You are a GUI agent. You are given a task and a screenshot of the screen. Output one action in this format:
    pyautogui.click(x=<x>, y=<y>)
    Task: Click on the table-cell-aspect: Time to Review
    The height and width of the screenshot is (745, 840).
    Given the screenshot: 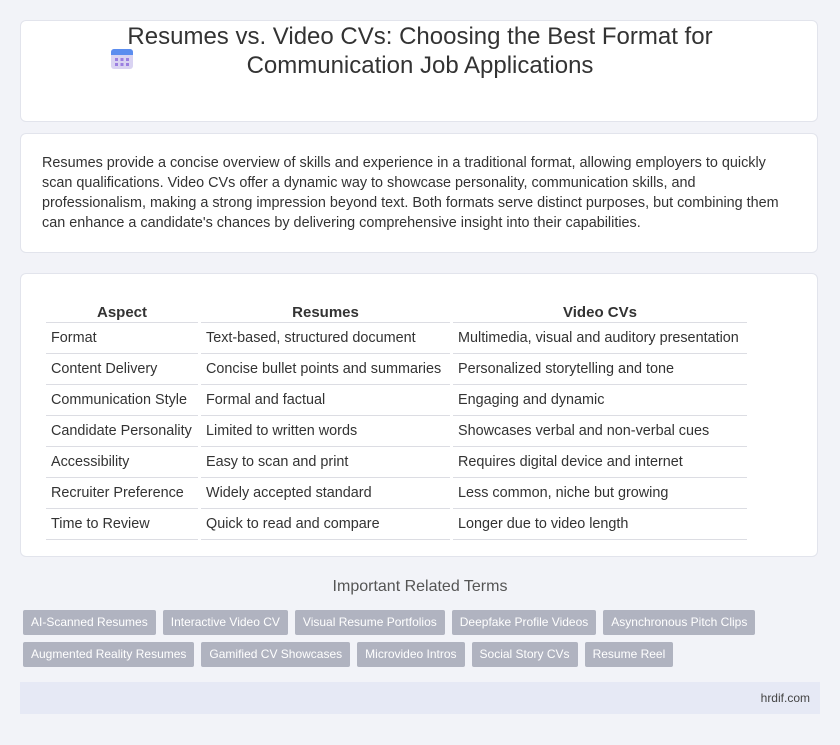 What is the action you would take?
    pyautogui.click(x=122, y=524)
    